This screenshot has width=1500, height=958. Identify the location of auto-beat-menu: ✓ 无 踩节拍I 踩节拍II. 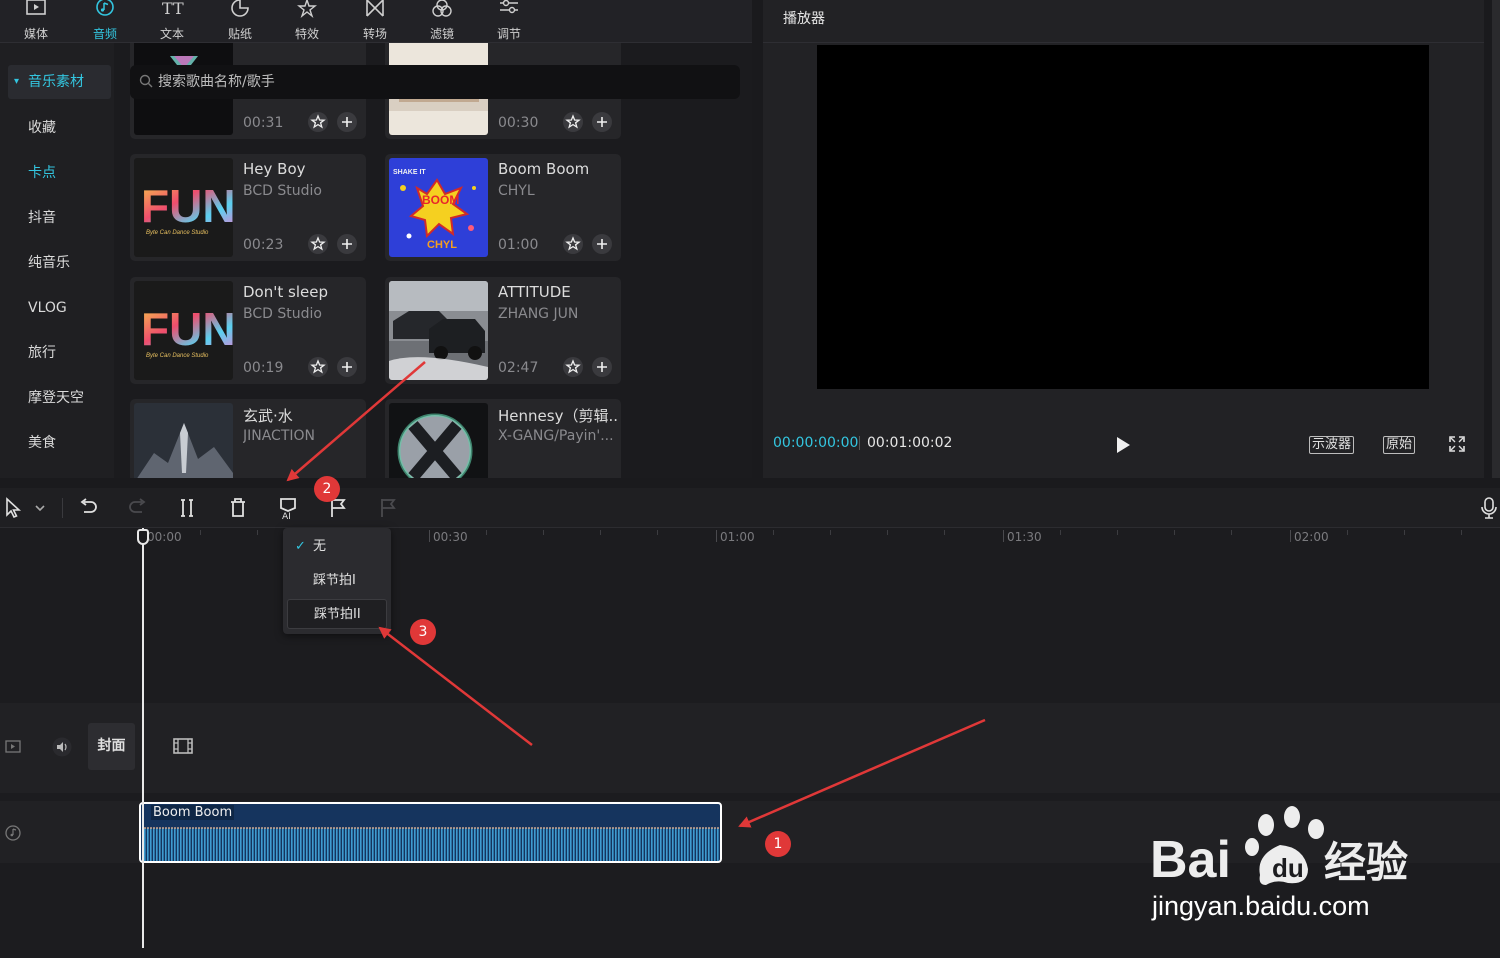
(337, 581).